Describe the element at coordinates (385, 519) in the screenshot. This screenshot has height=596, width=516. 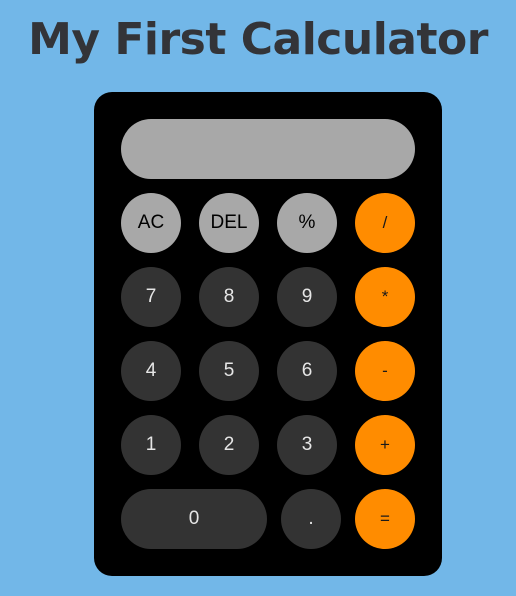
I see `equals-button: =` at that location.